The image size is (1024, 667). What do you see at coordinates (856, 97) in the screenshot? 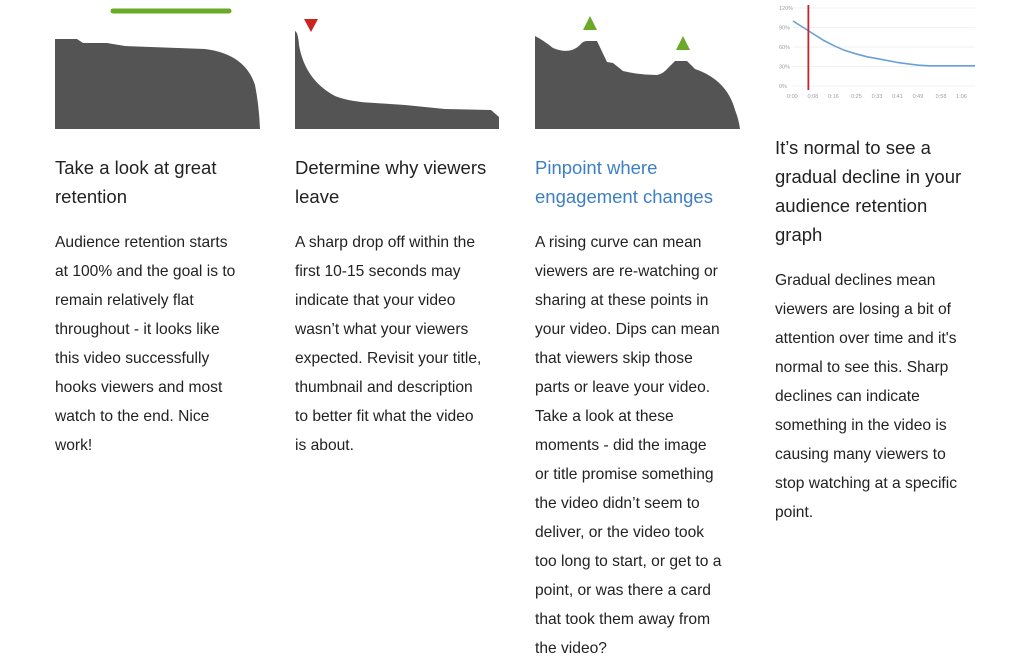
I see `x-tick-label: 0:25` at bounding box center [856, 97].